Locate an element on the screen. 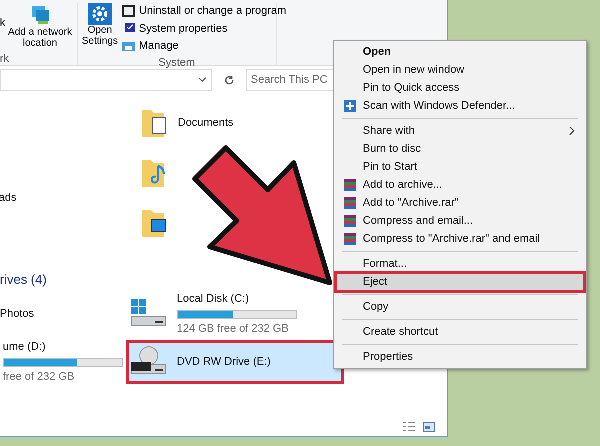  menu-item: Pin to Start is located at coordinates (460, 167).